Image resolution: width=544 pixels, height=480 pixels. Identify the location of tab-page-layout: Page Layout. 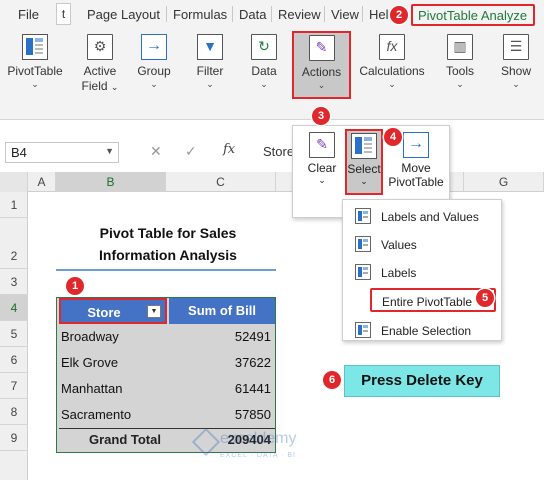
(123, 14).